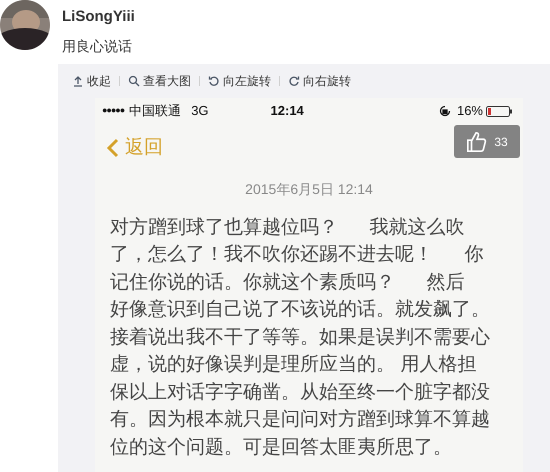  Describe the element at coordinates (239, 81) in the screenshot. I see `toolbar-button: 向左旋转` at that location.